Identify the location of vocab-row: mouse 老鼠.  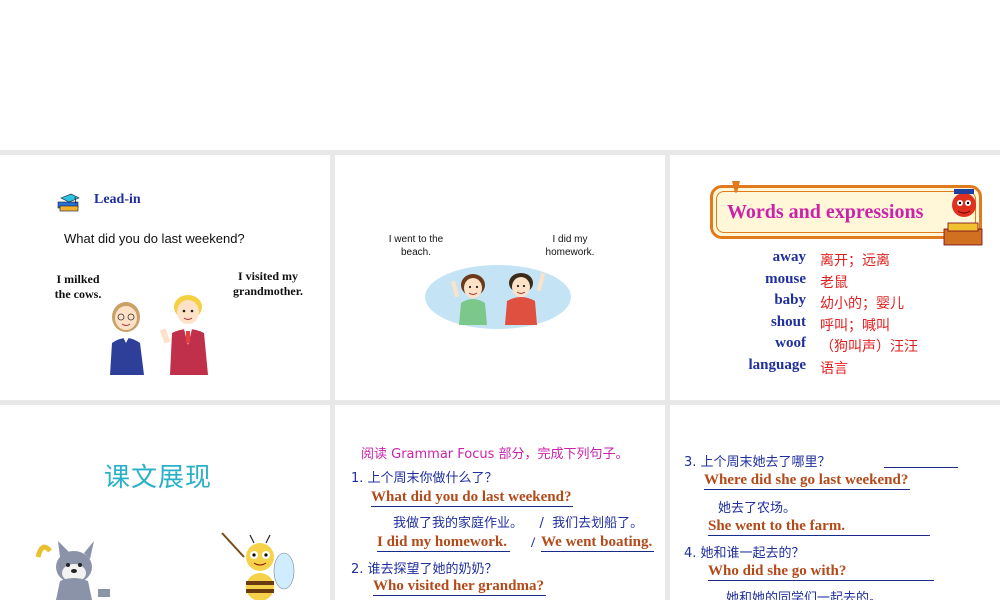
(835, 282).